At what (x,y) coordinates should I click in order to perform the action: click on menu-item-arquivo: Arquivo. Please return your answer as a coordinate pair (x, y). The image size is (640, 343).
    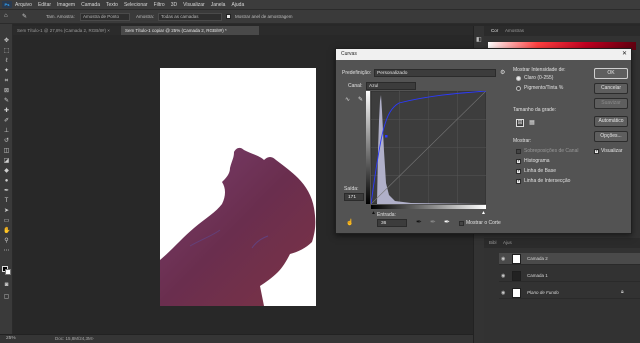
    Looking at the image, I should click on (23, 5).